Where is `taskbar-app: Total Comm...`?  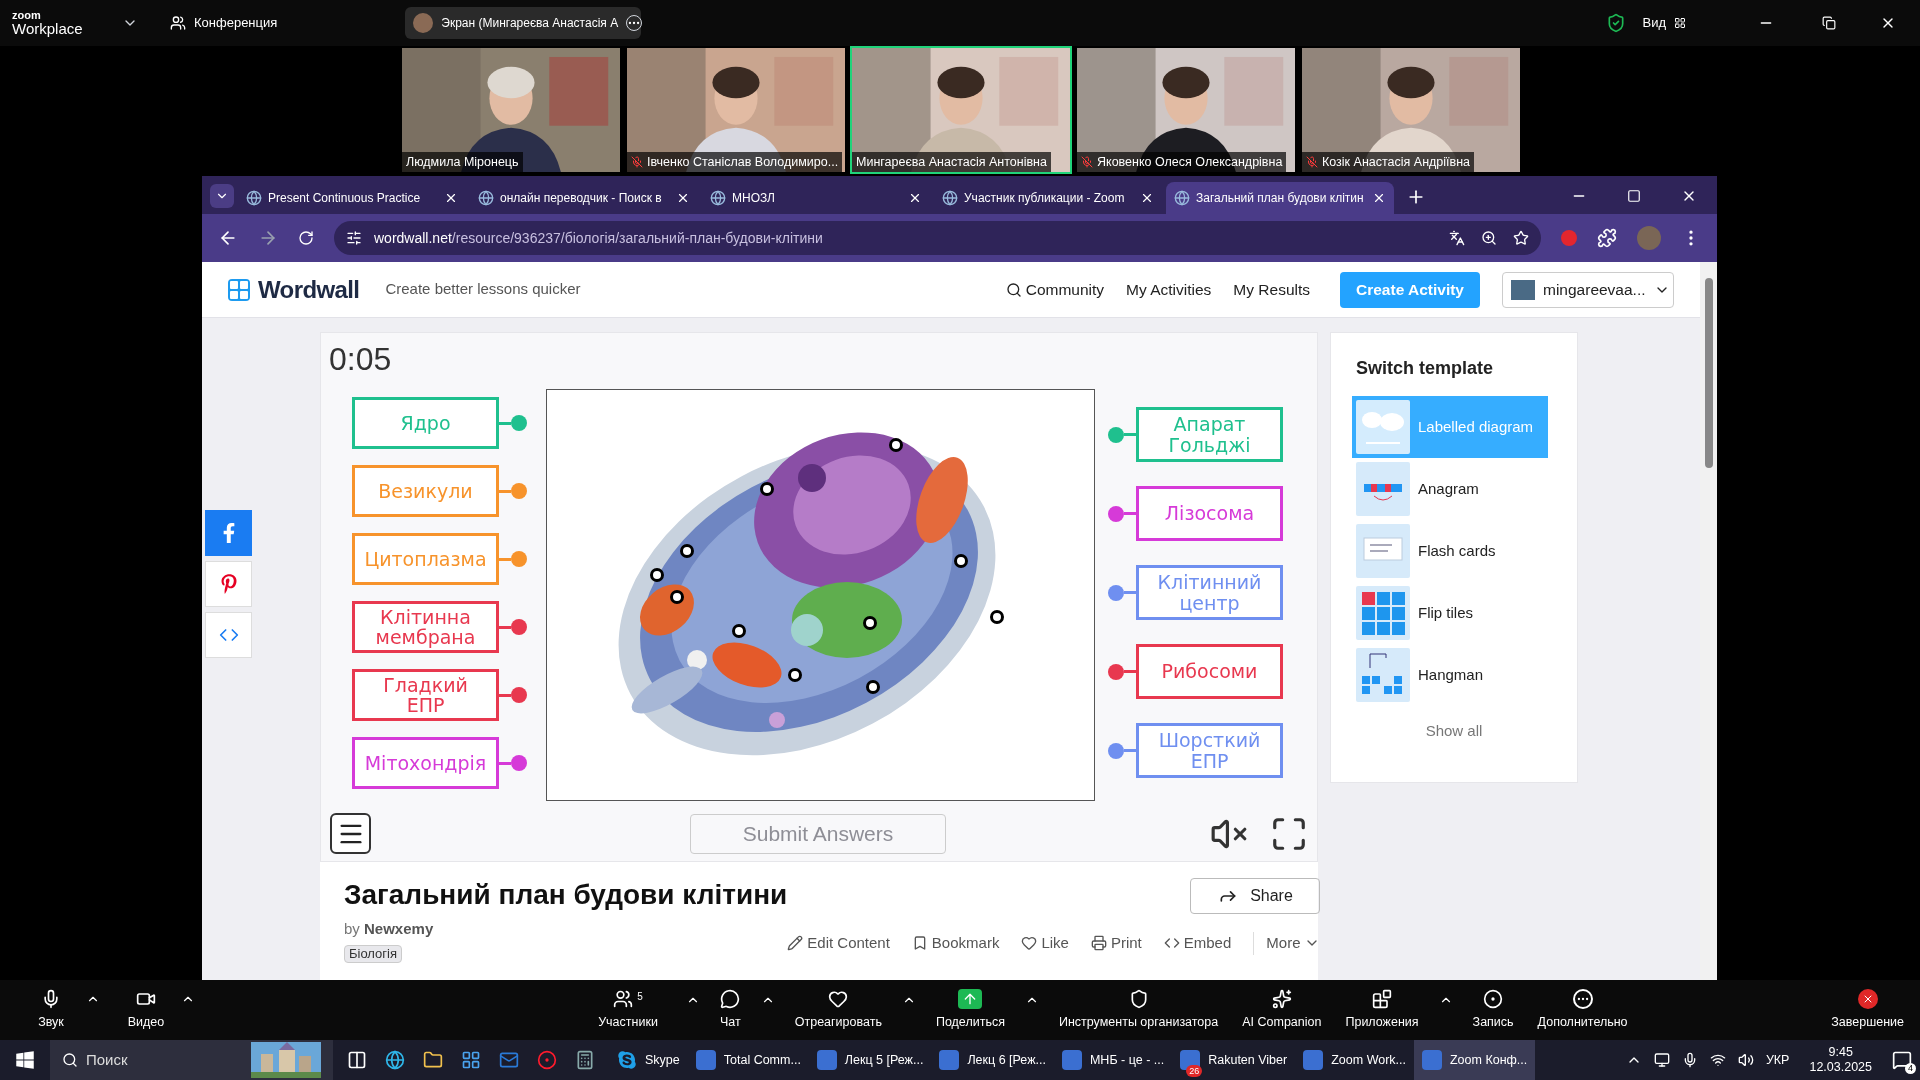
taskbar-app: Total Comm... is located at coordinates (748, 1060).